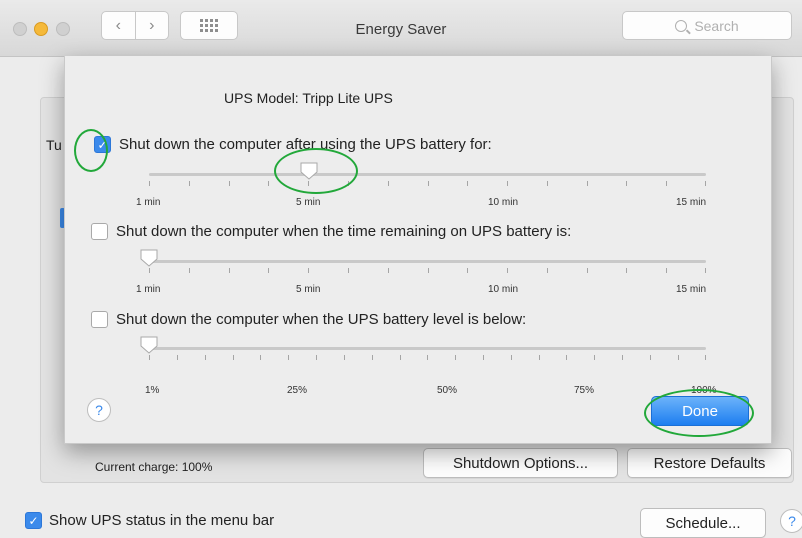 Image resolution: width=802 pixels, height=538 pixels. Describe the element at coordinates (308, 98) in the screenshot. I see `ups-model-label: UPS Model: Tripp Lite UPS` at that location.